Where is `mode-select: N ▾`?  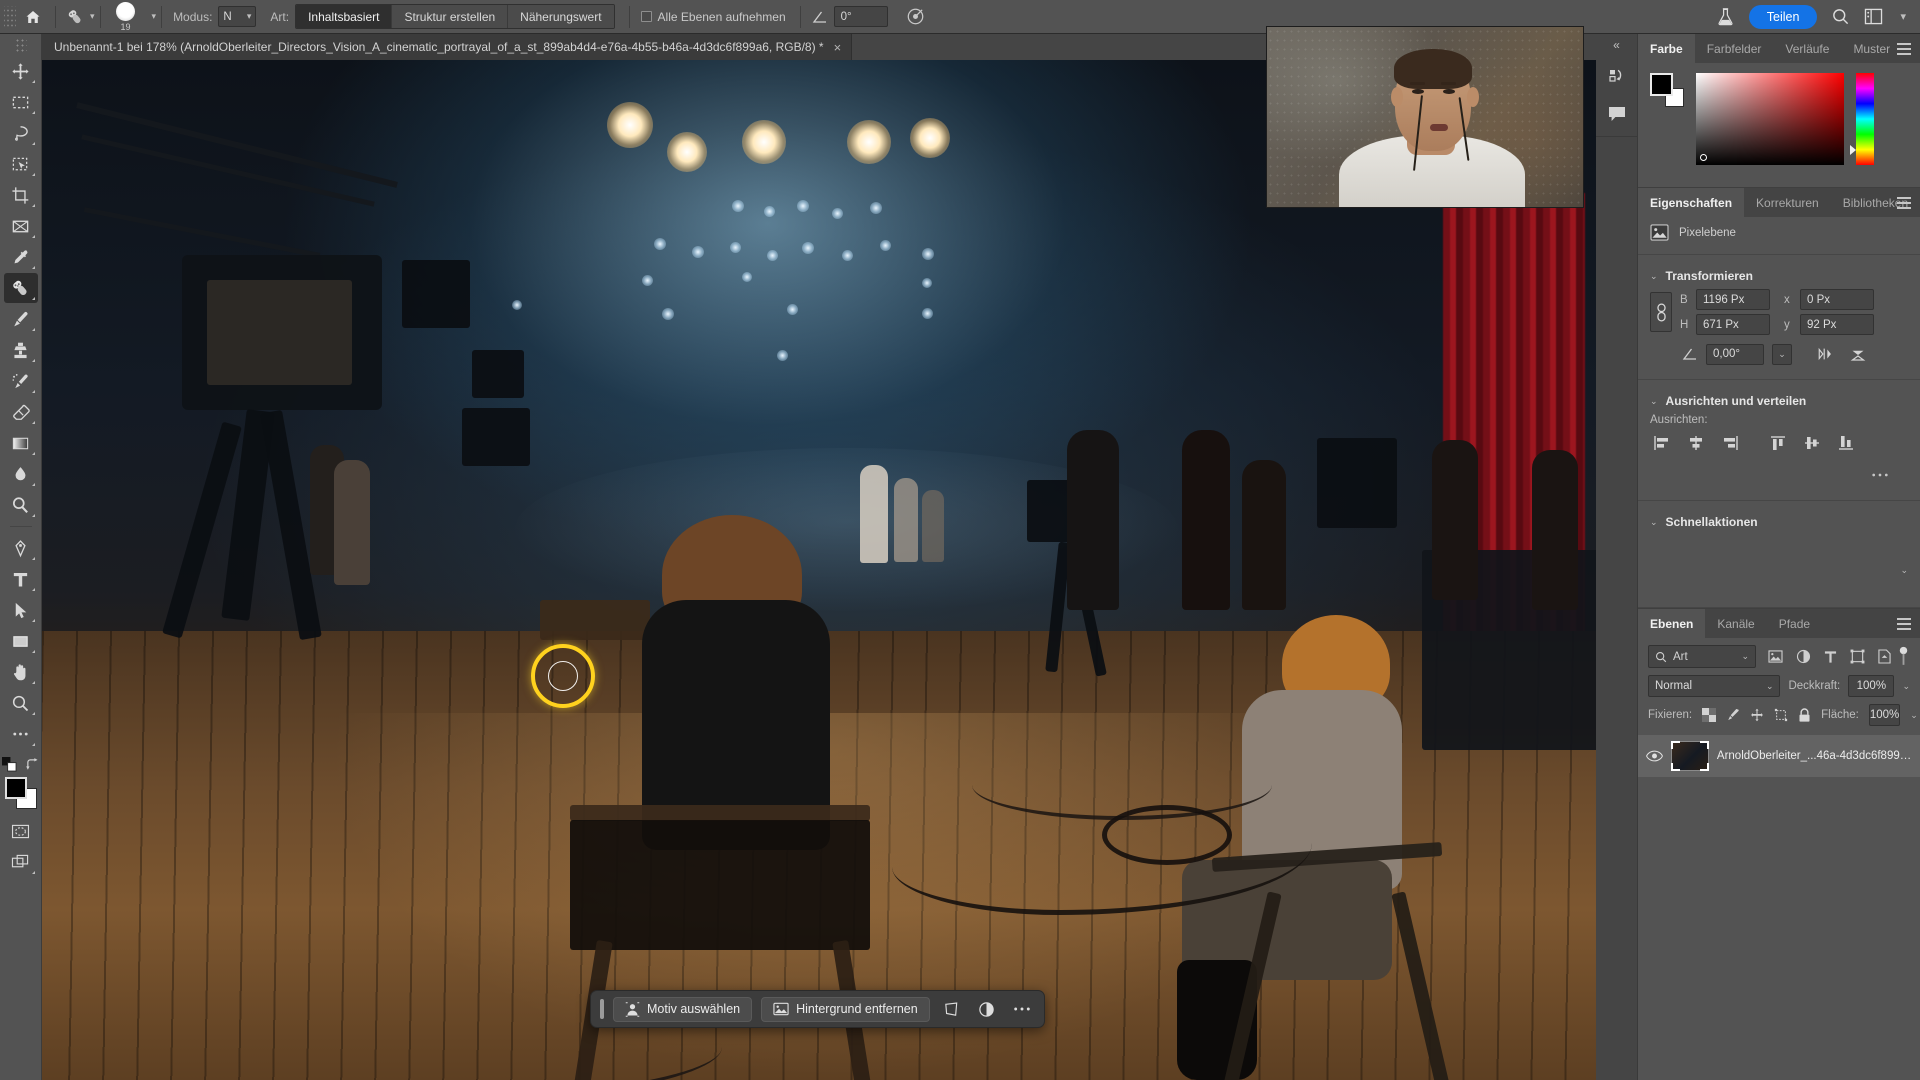
mode-select: N ▾ is located at coordinates (237, 16).